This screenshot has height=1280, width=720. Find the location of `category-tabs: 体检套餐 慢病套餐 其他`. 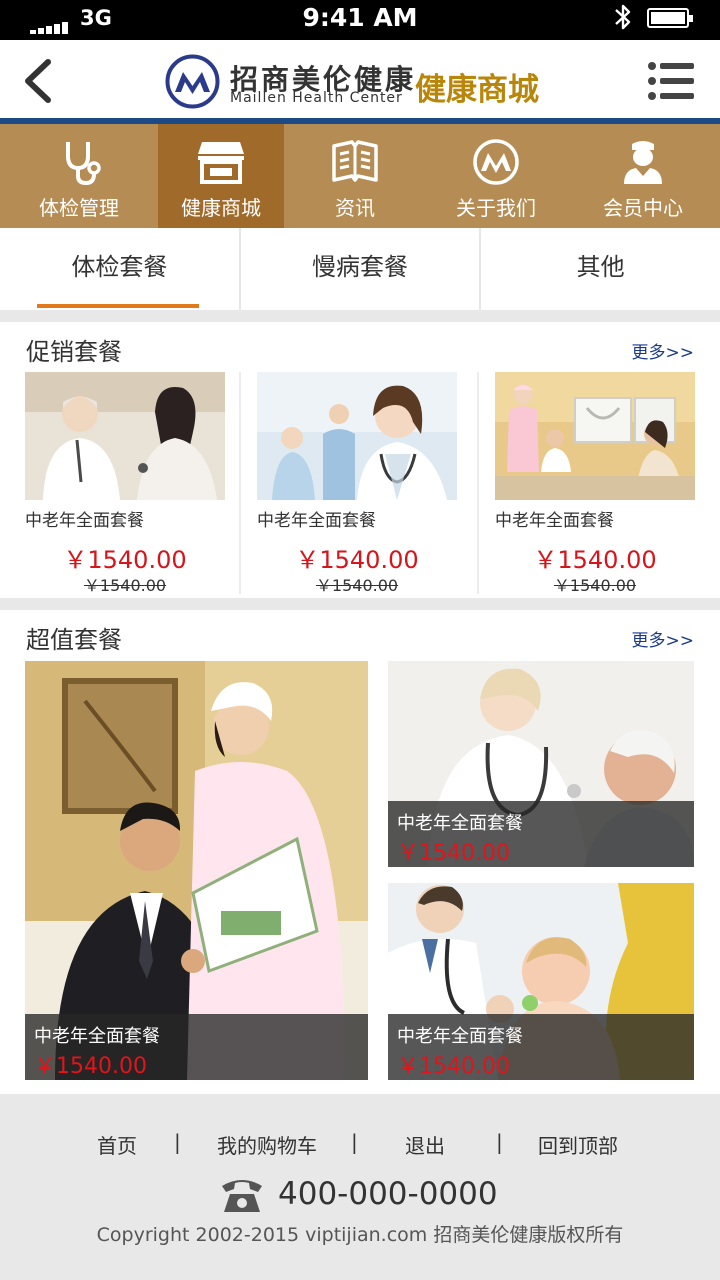

category-tabs: 体检套餐 慢病套餐 其他 is located at coordinates (360, 269).